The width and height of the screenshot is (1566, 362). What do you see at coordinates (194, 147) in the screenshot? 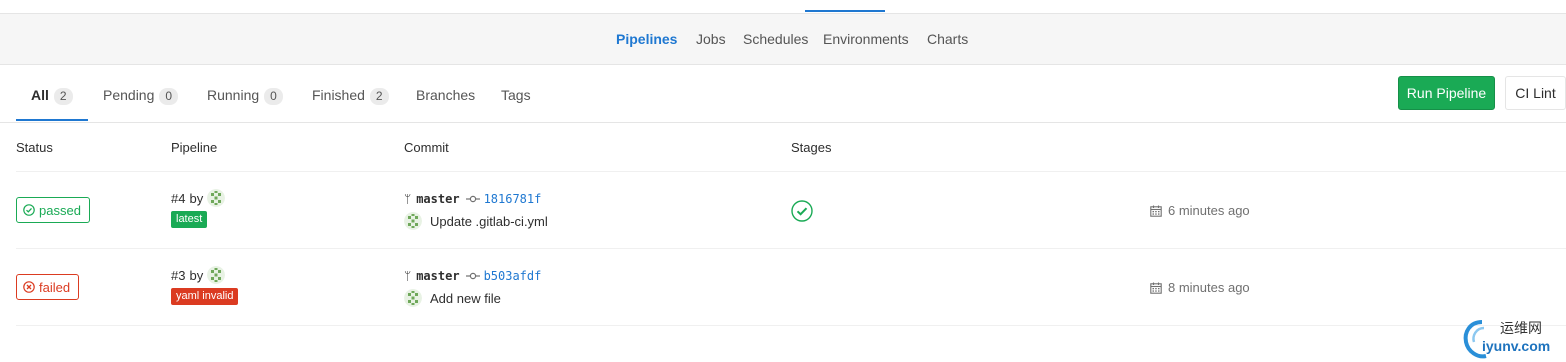
I see `column-header-pipeline: Pipeline` at bounding box center [194, 147].